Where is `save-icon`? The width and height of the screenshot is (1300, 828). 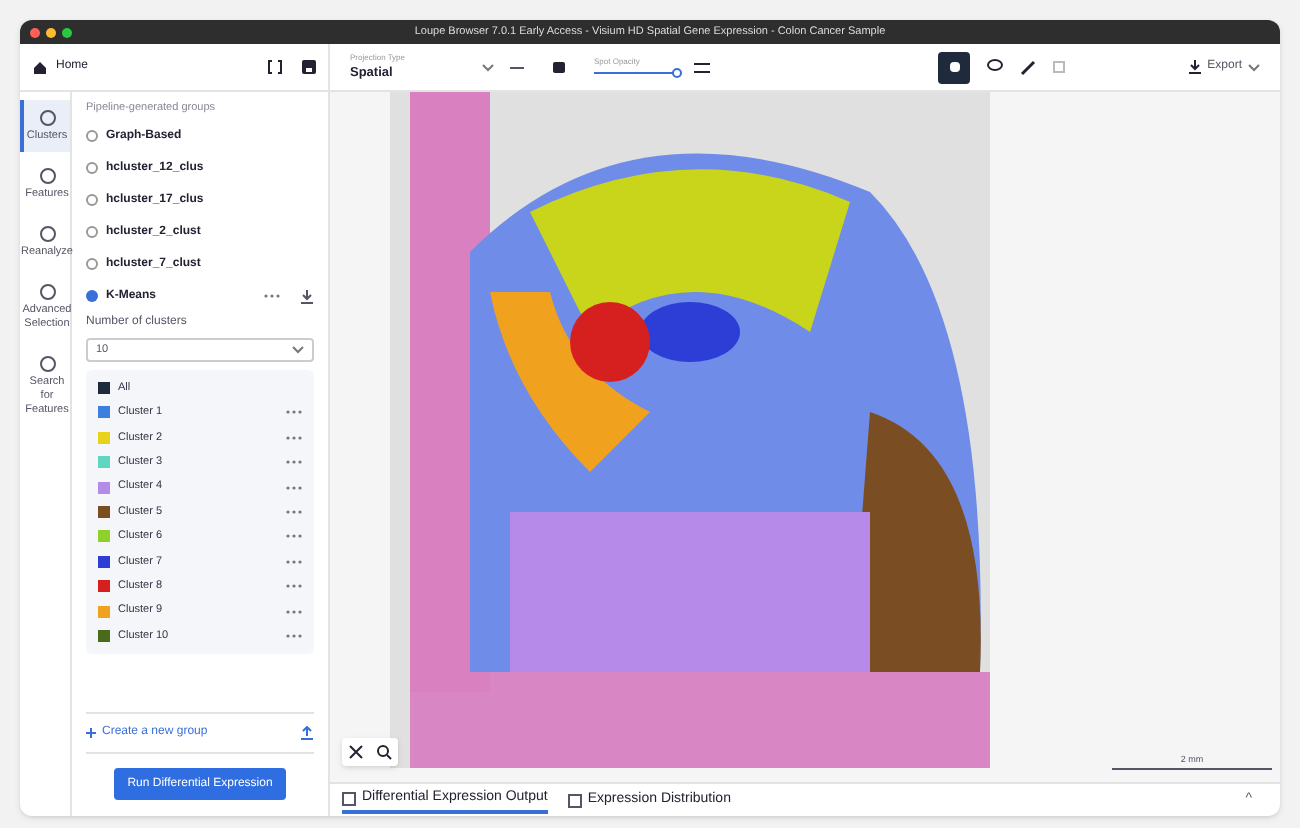 save-icon is located at coordinates (309, 67).